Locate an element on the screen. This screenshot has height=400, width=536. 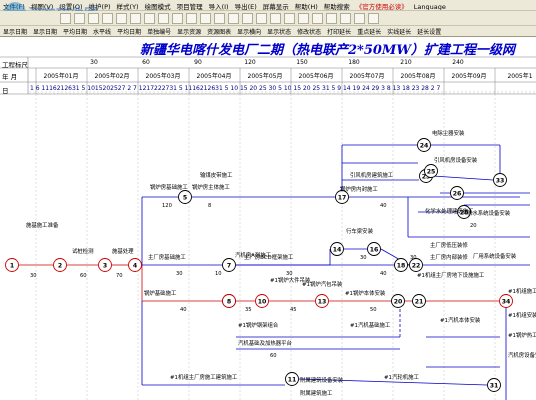
toolbar-resource-chart: 资源图表 is located at coordinates (219, 31).